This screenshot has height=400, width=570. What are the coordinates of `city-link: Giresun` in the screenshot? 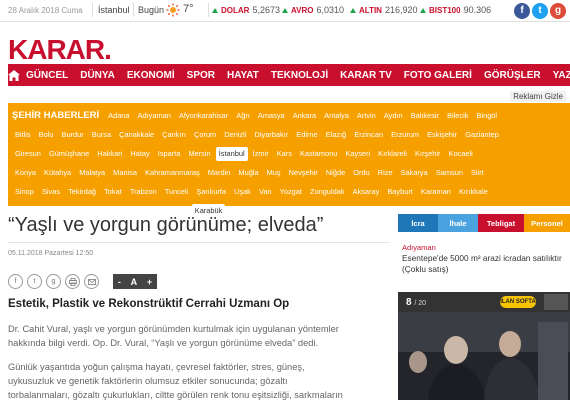 It's located at (28, 153).